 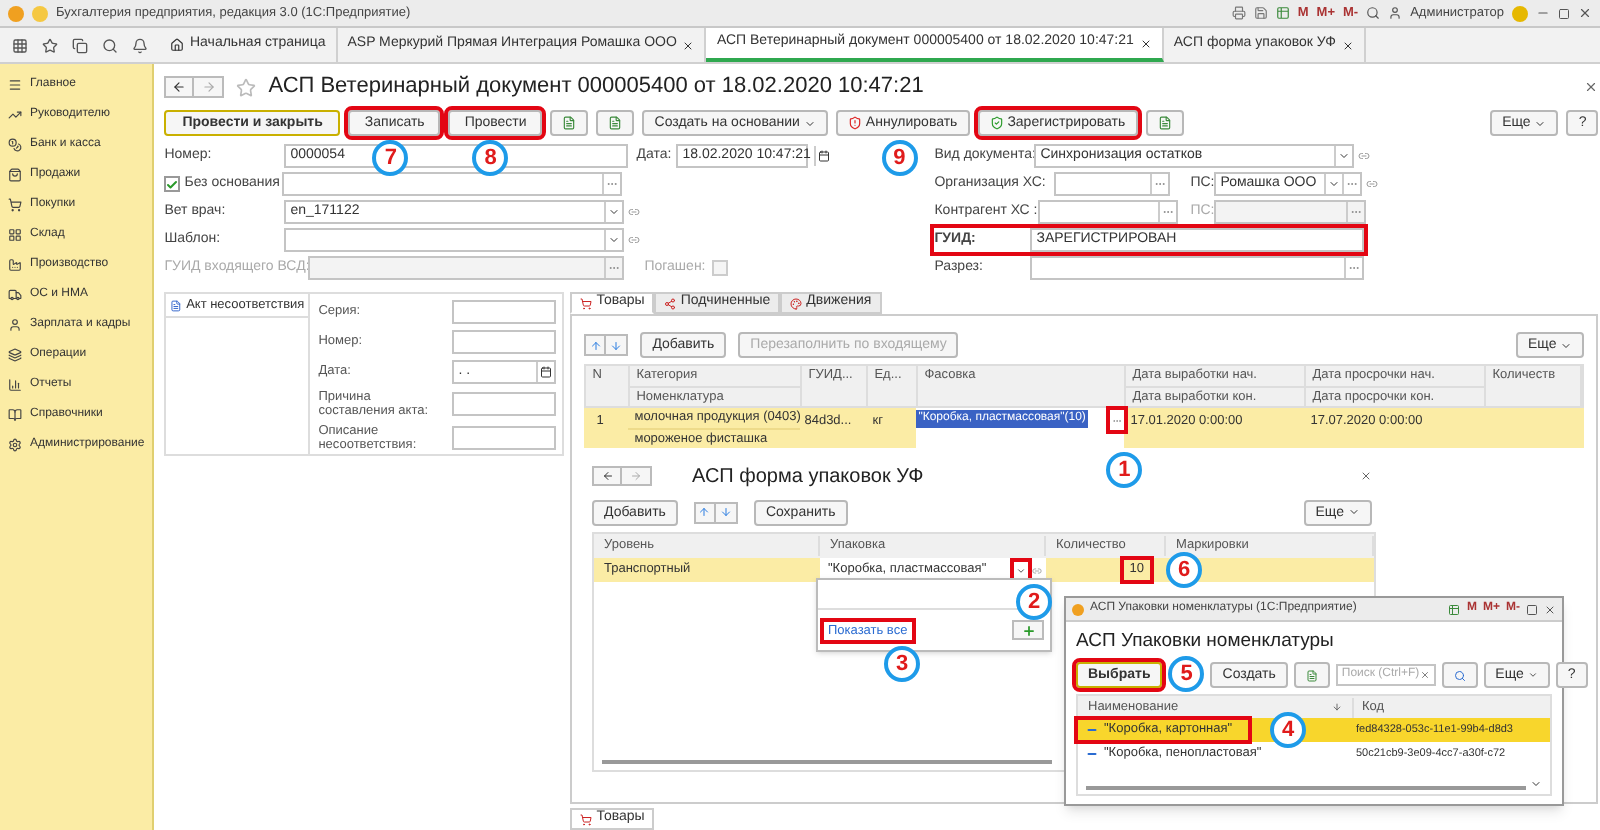 I want to click on printer-icon, so click(x=1238, y=13).